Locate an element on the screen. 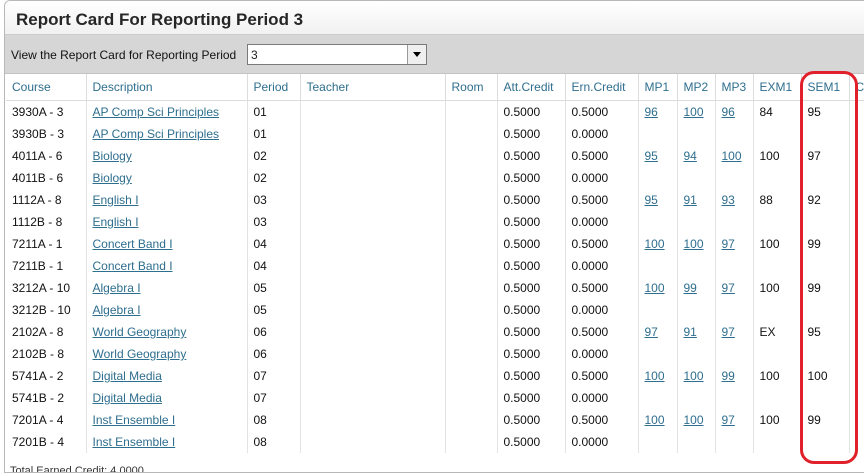 The height and width of the screenshot is (473, 864). cell-period: 08 is located at coordinates (274, 420).